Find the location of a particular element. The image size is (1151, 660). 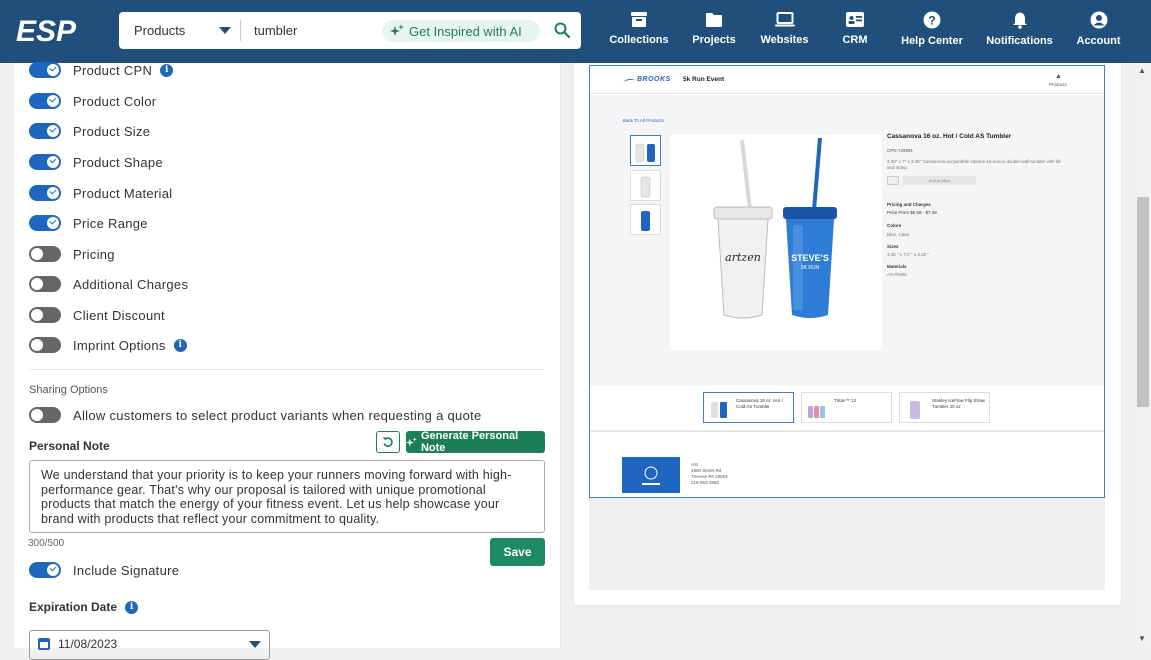

svg-text: 5K RUN is located at coordinates (810, 268).